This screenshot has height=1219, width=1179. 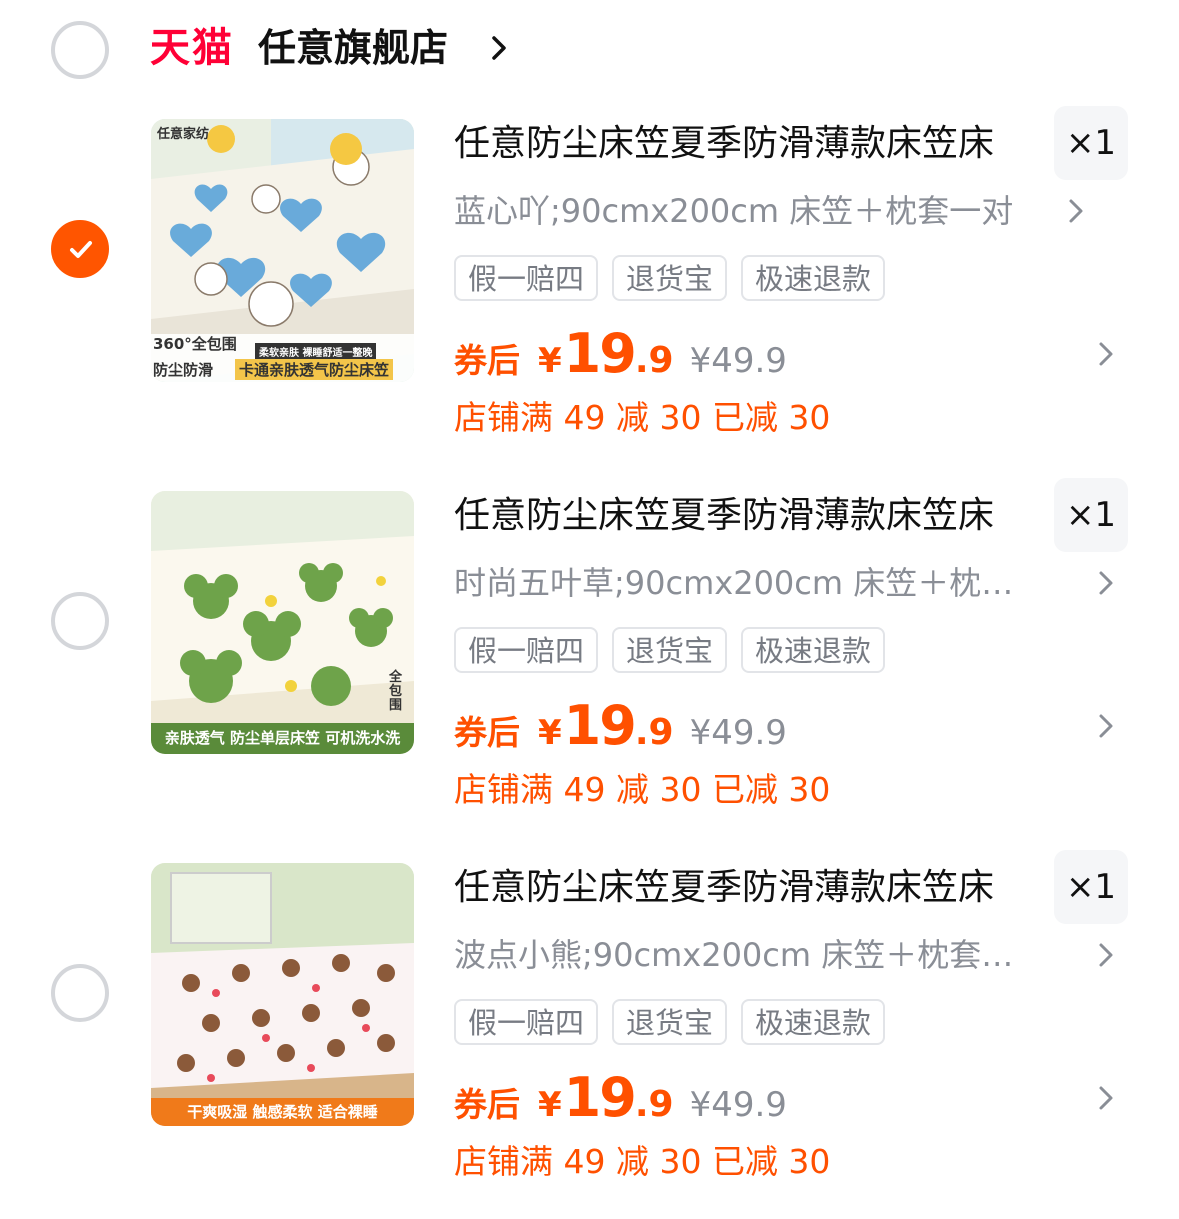 What do you see at coordinates (396, 691) in the screenshot?
I see `image-side-text: 全包围` at bounding box center [396, 691].